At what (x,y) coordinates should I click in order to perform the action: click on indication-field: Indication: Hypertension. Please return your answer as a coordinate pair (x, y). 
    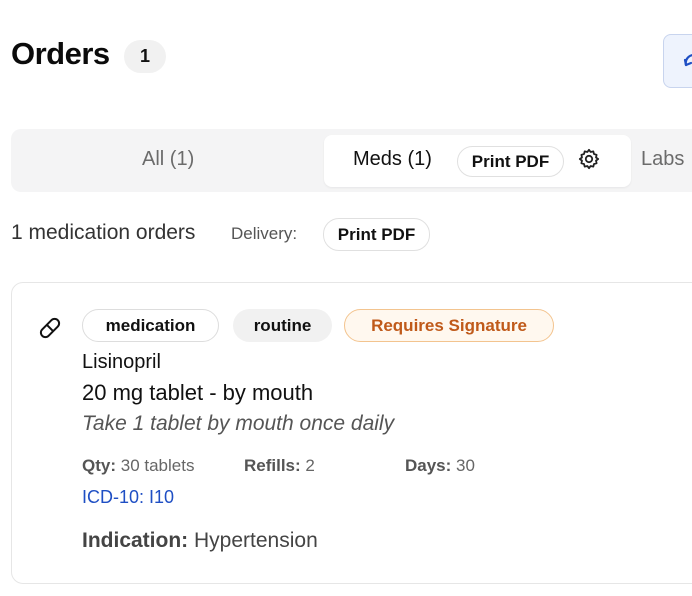
    Looking at the image, I should click on (200, 541).